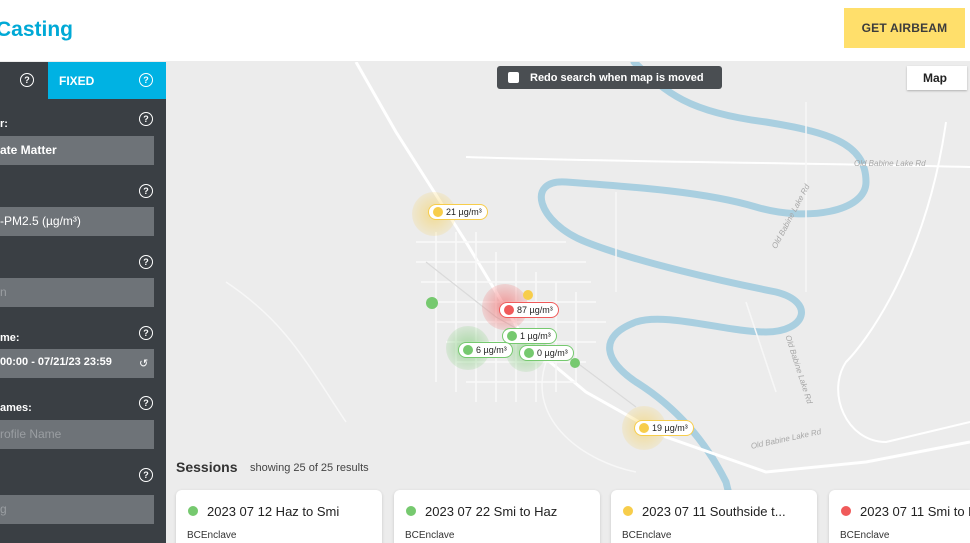 Image resolution: width=970 pixels, height=543 pixels. What do you see at coordinates (937, 78) in the screenshot?
I see `map-type-button: Map` at bounding box center [937, 78].